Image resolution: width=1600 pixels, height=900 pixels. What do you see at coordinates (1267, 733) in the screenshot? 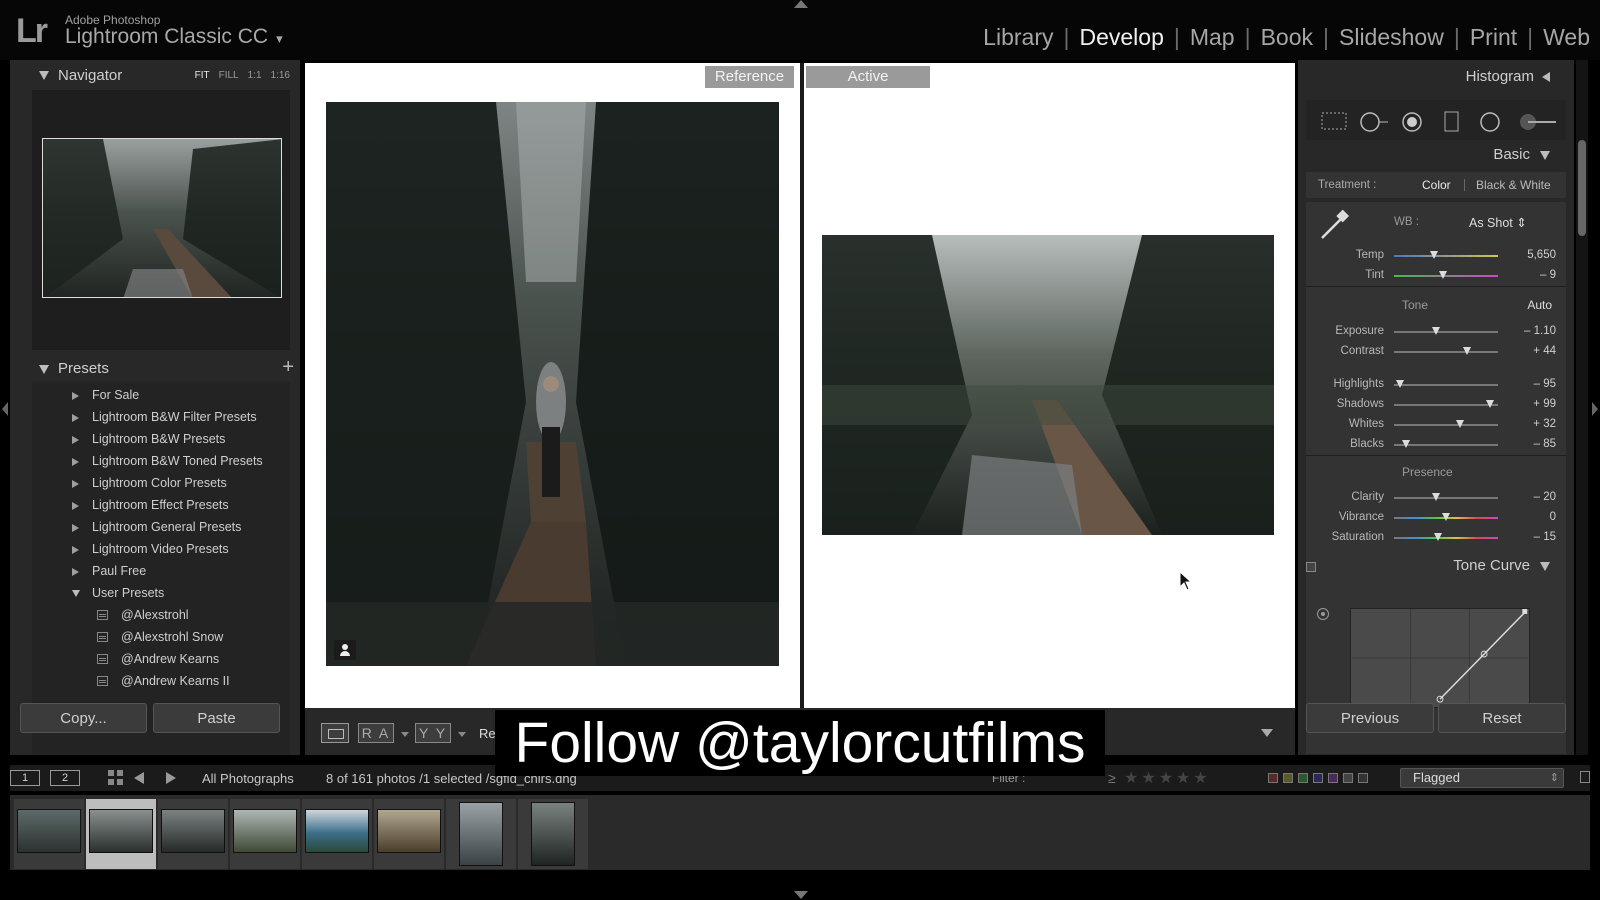
I see `toolbar-options-icon` at bounding box center [1267, 733].